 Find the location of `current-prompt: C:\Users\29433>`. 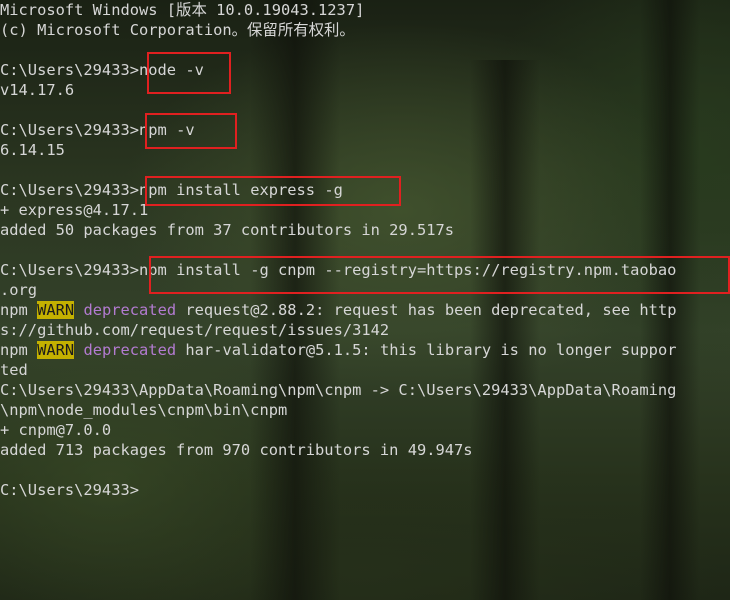

current-prompt: C:\Users\29433> is located at coordinates (69, 490).